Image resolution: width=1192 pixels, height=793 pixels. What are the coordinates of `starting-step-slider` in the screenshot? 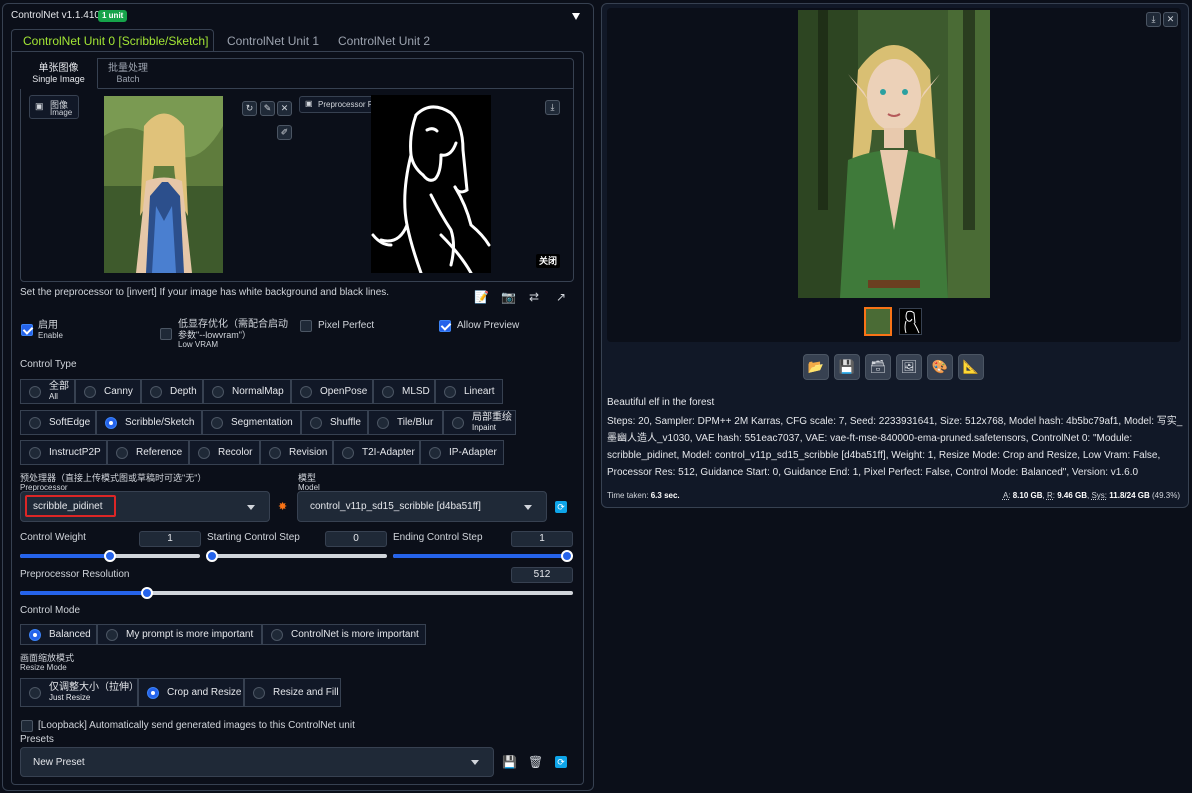 It's located at (296, 556).